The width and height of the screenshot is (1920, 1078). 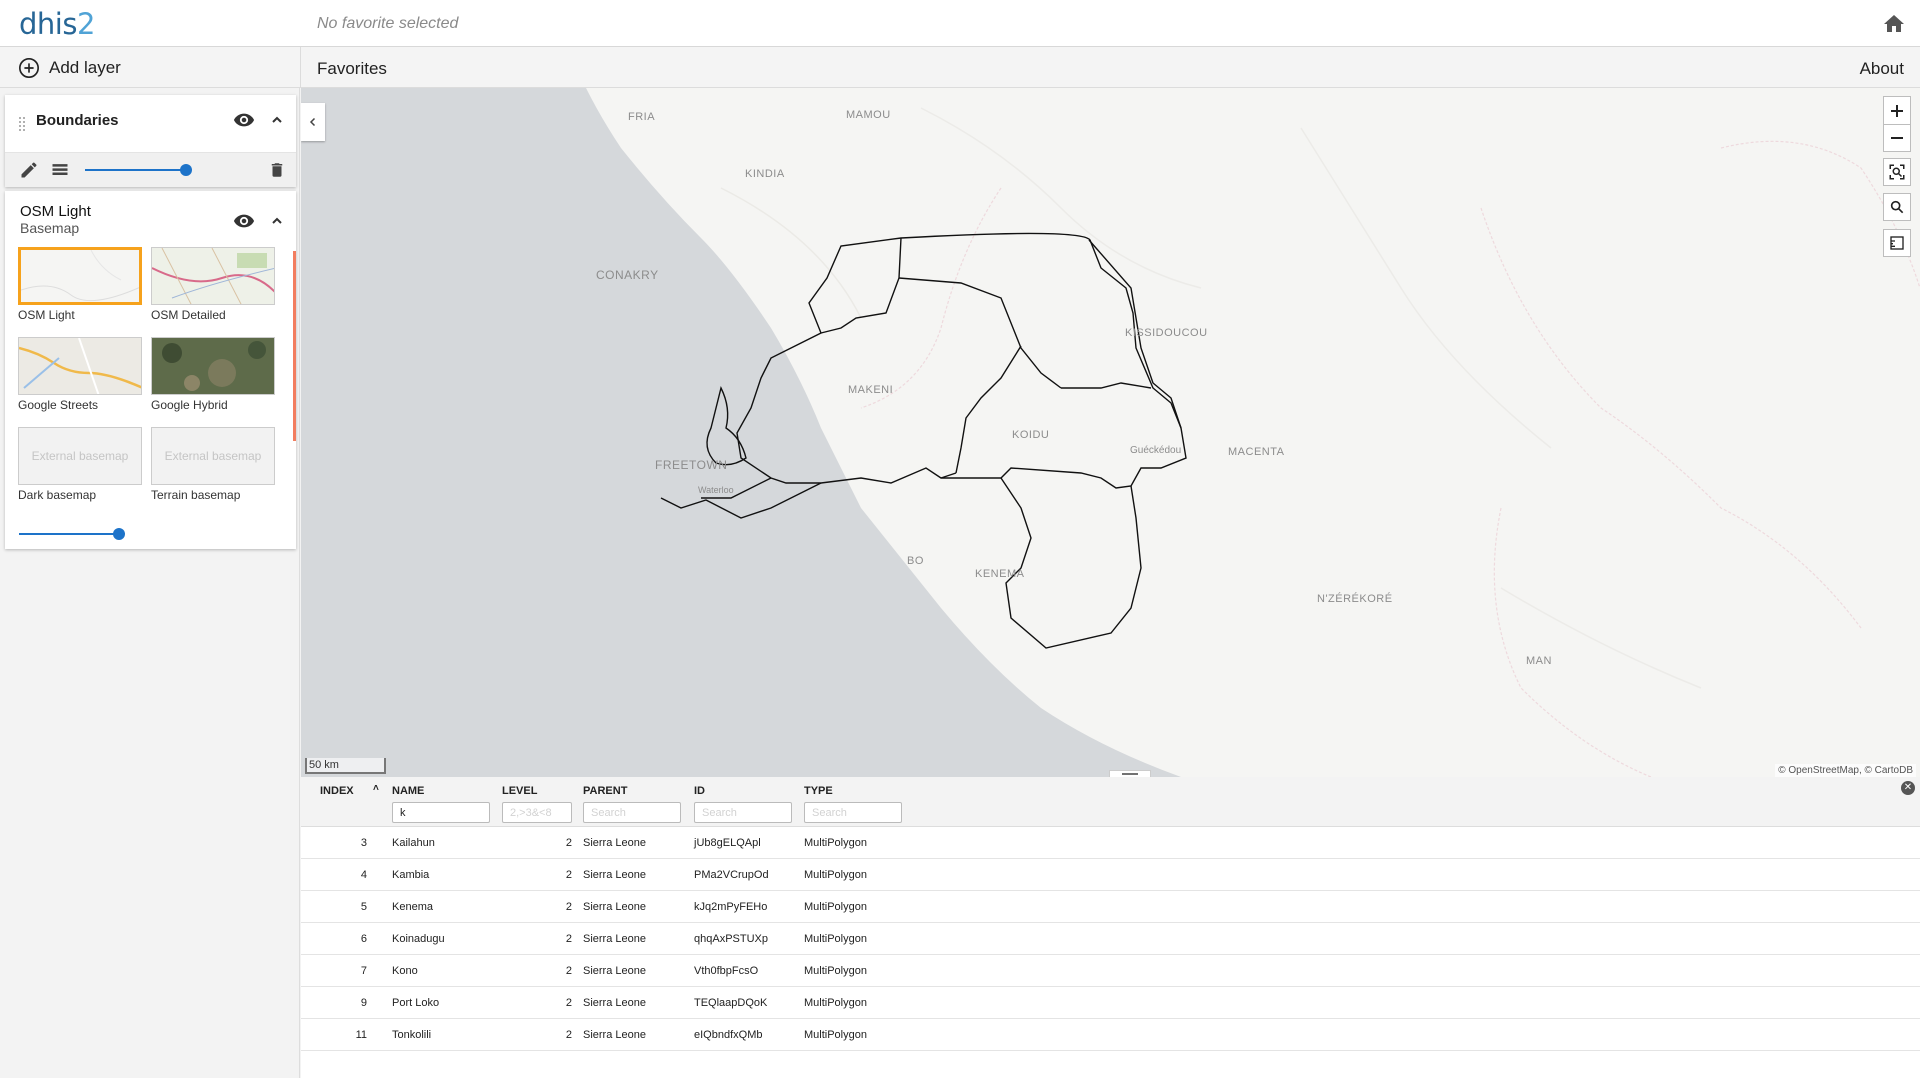 I want to click on about-link: About, so click(x=1882, y=69).